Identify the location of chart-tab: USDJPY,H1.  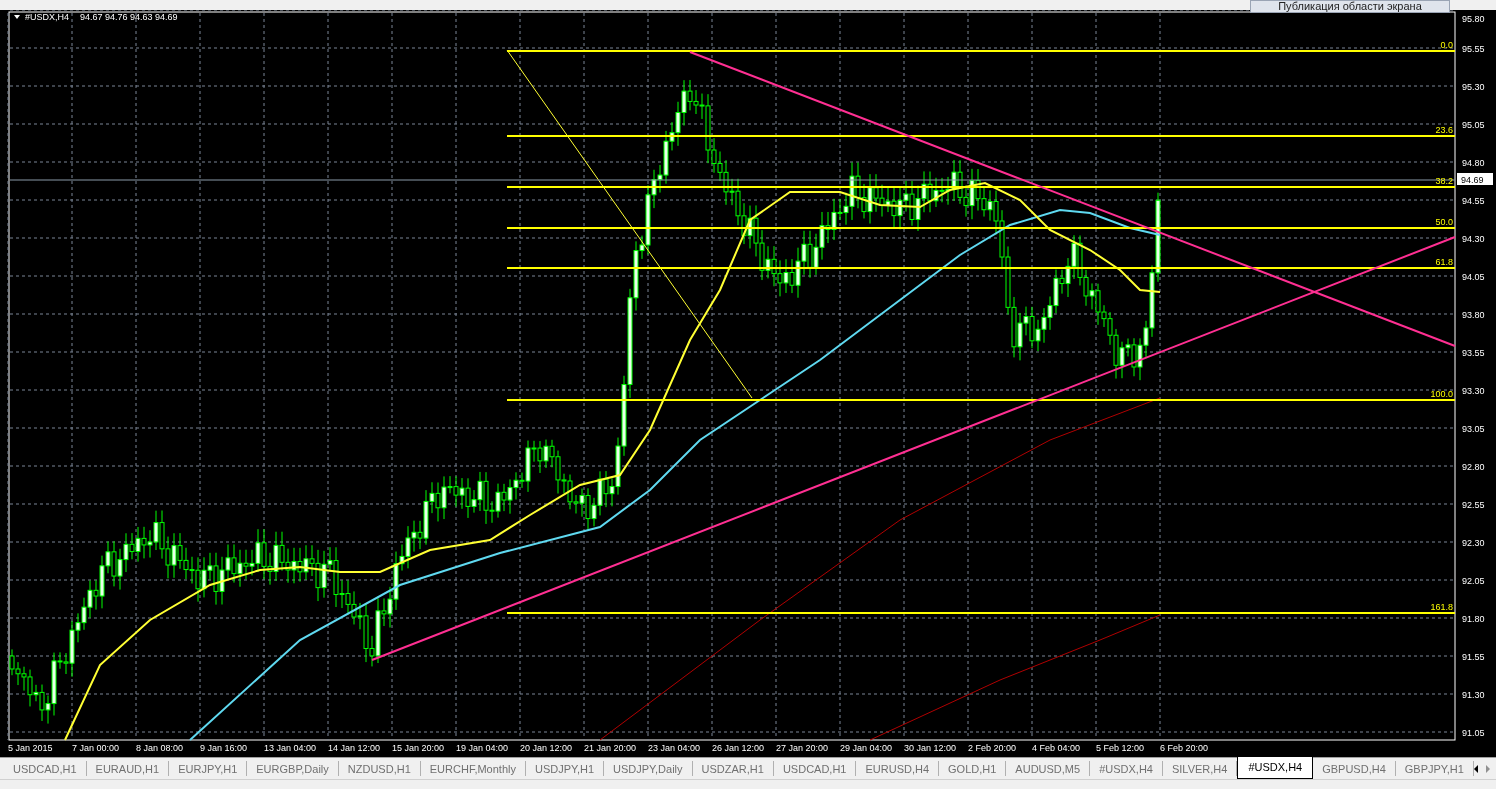
(565, 768).